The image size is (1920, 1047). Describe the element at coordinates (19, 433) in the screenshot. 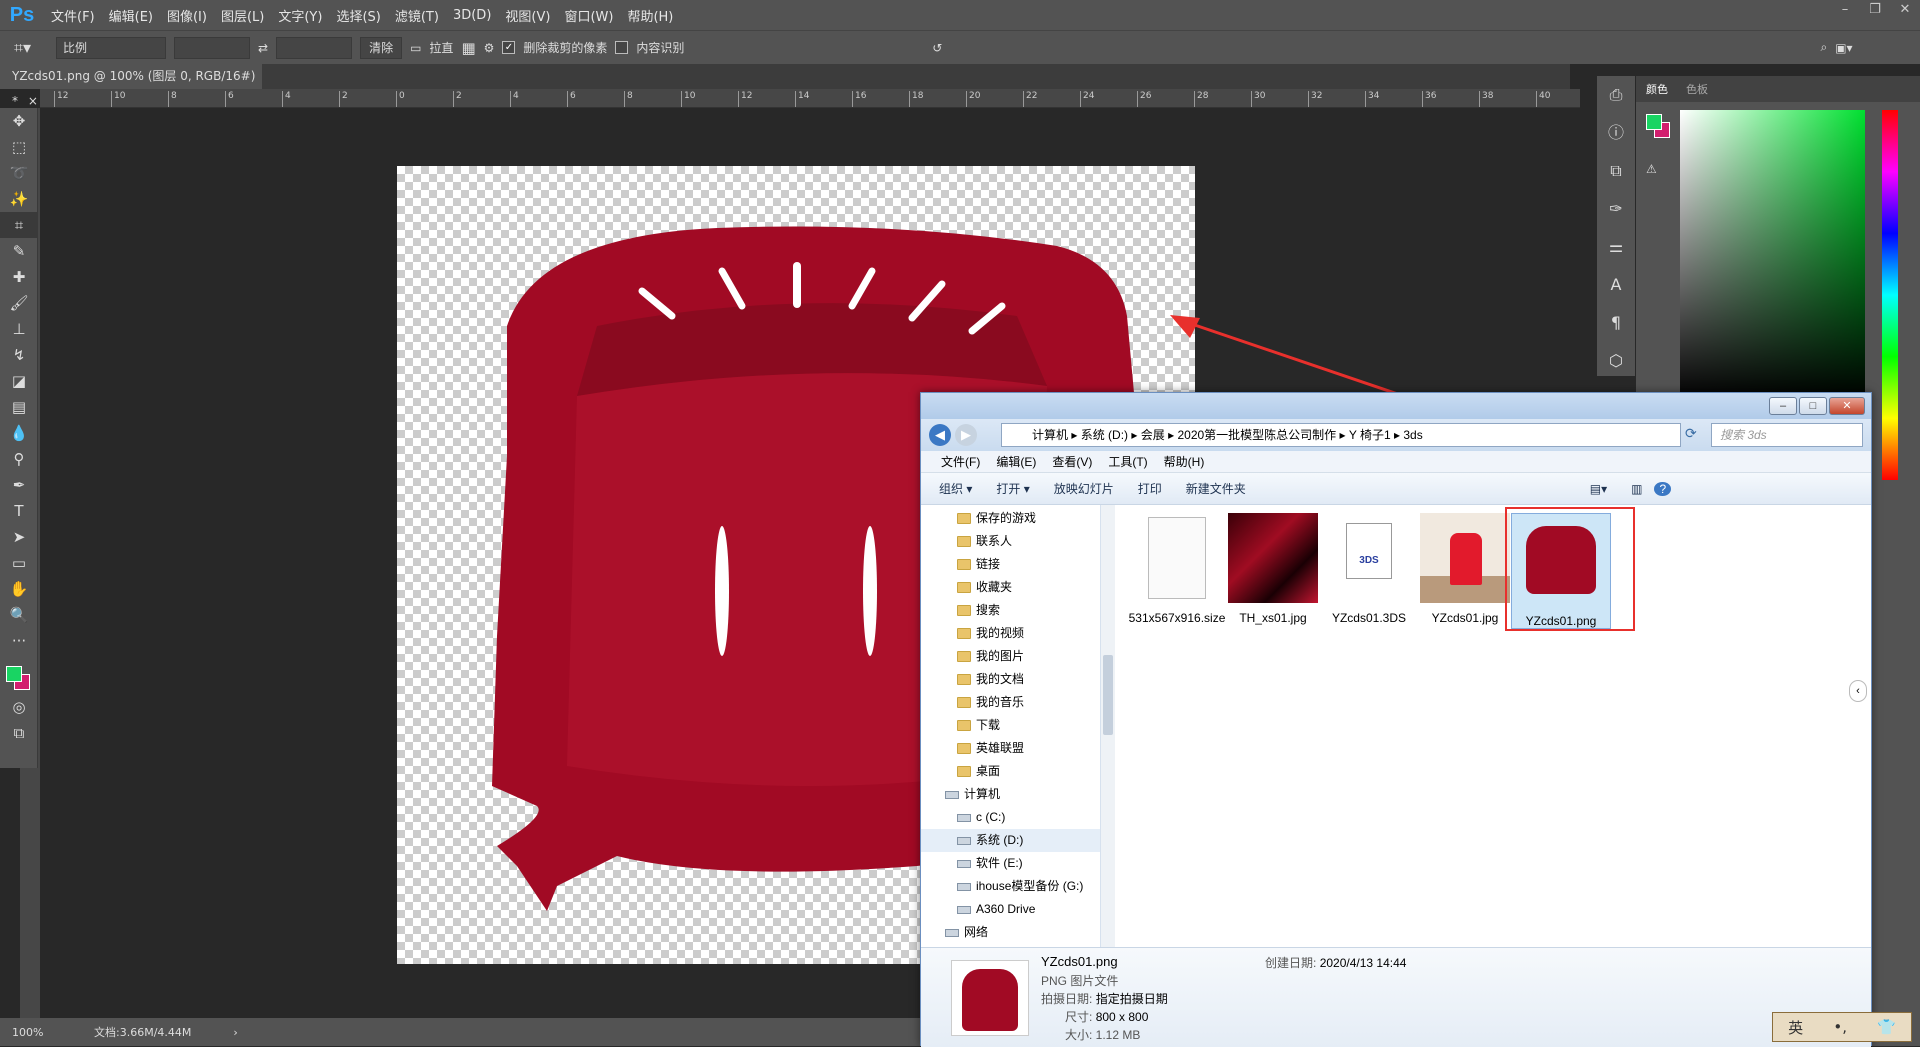

I see `blur-tool-icon: 💧` at that location.